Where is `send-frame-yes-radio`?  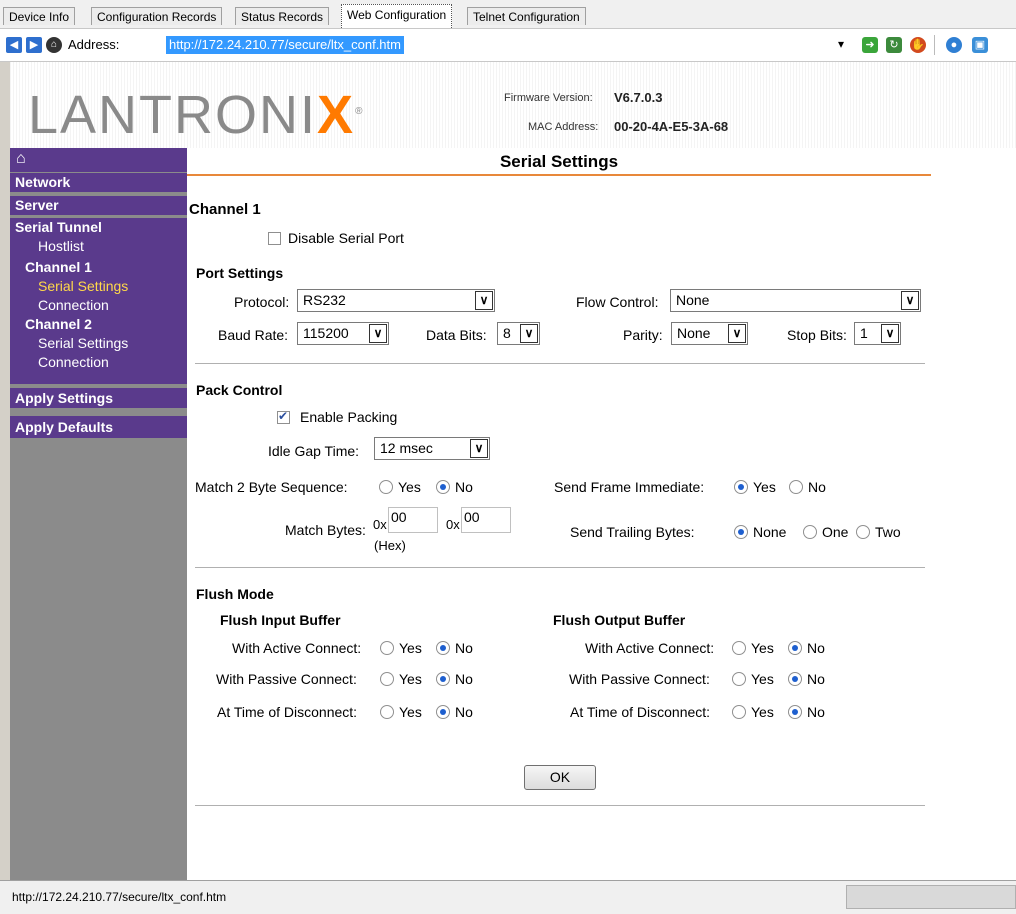 send-frame-yes-radio is located at coordinates (741, 487).